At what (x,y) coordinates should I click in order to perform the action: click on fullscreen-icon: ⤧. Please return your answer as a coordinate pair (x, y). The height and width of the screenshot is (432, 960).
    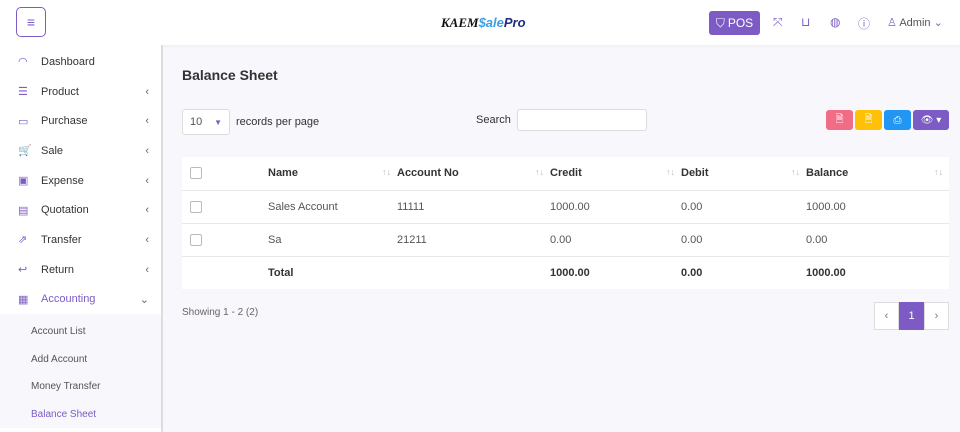
    Looking at the image, I should click on (778, 22).